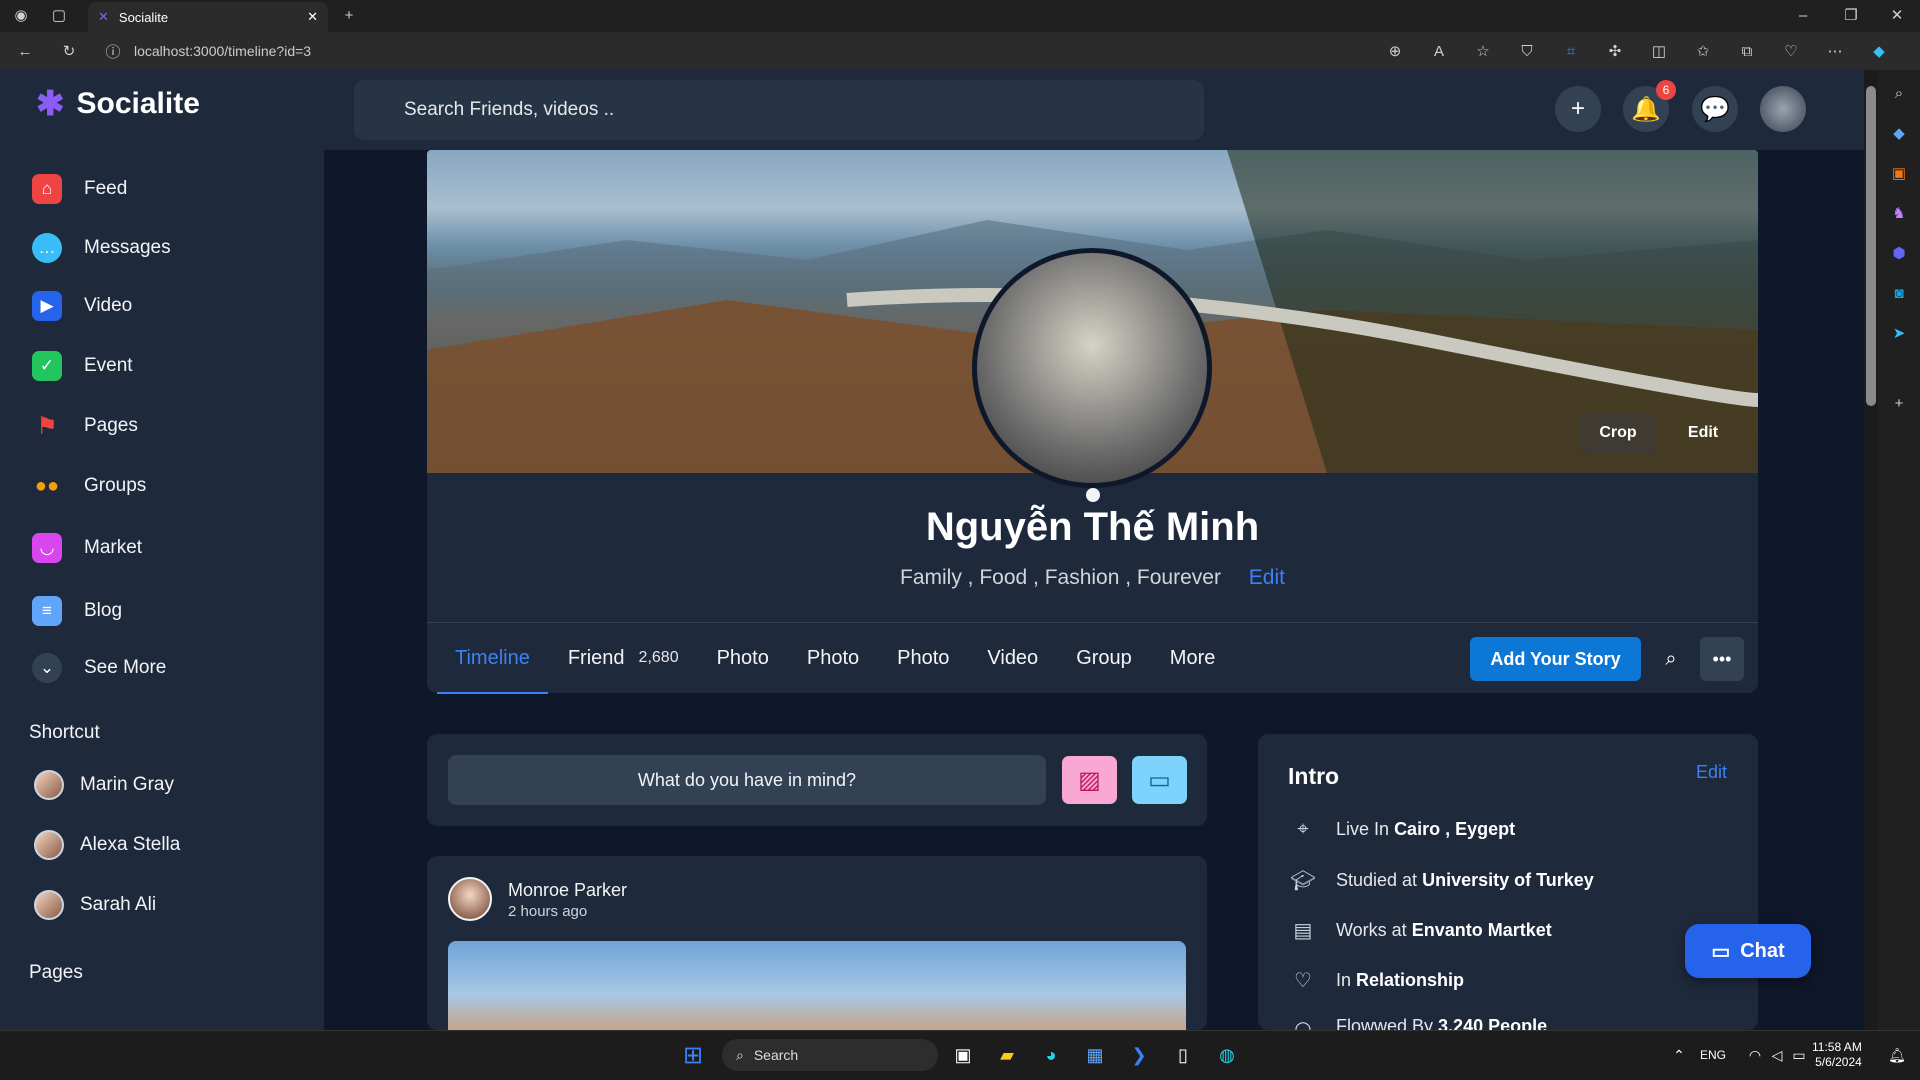 Image resolution: width=1920 pixels, height=1080 pixels. Describe the element at coordinates (1439, 51) in the screenshot. I see `read-aloud-icon: A` at that location.